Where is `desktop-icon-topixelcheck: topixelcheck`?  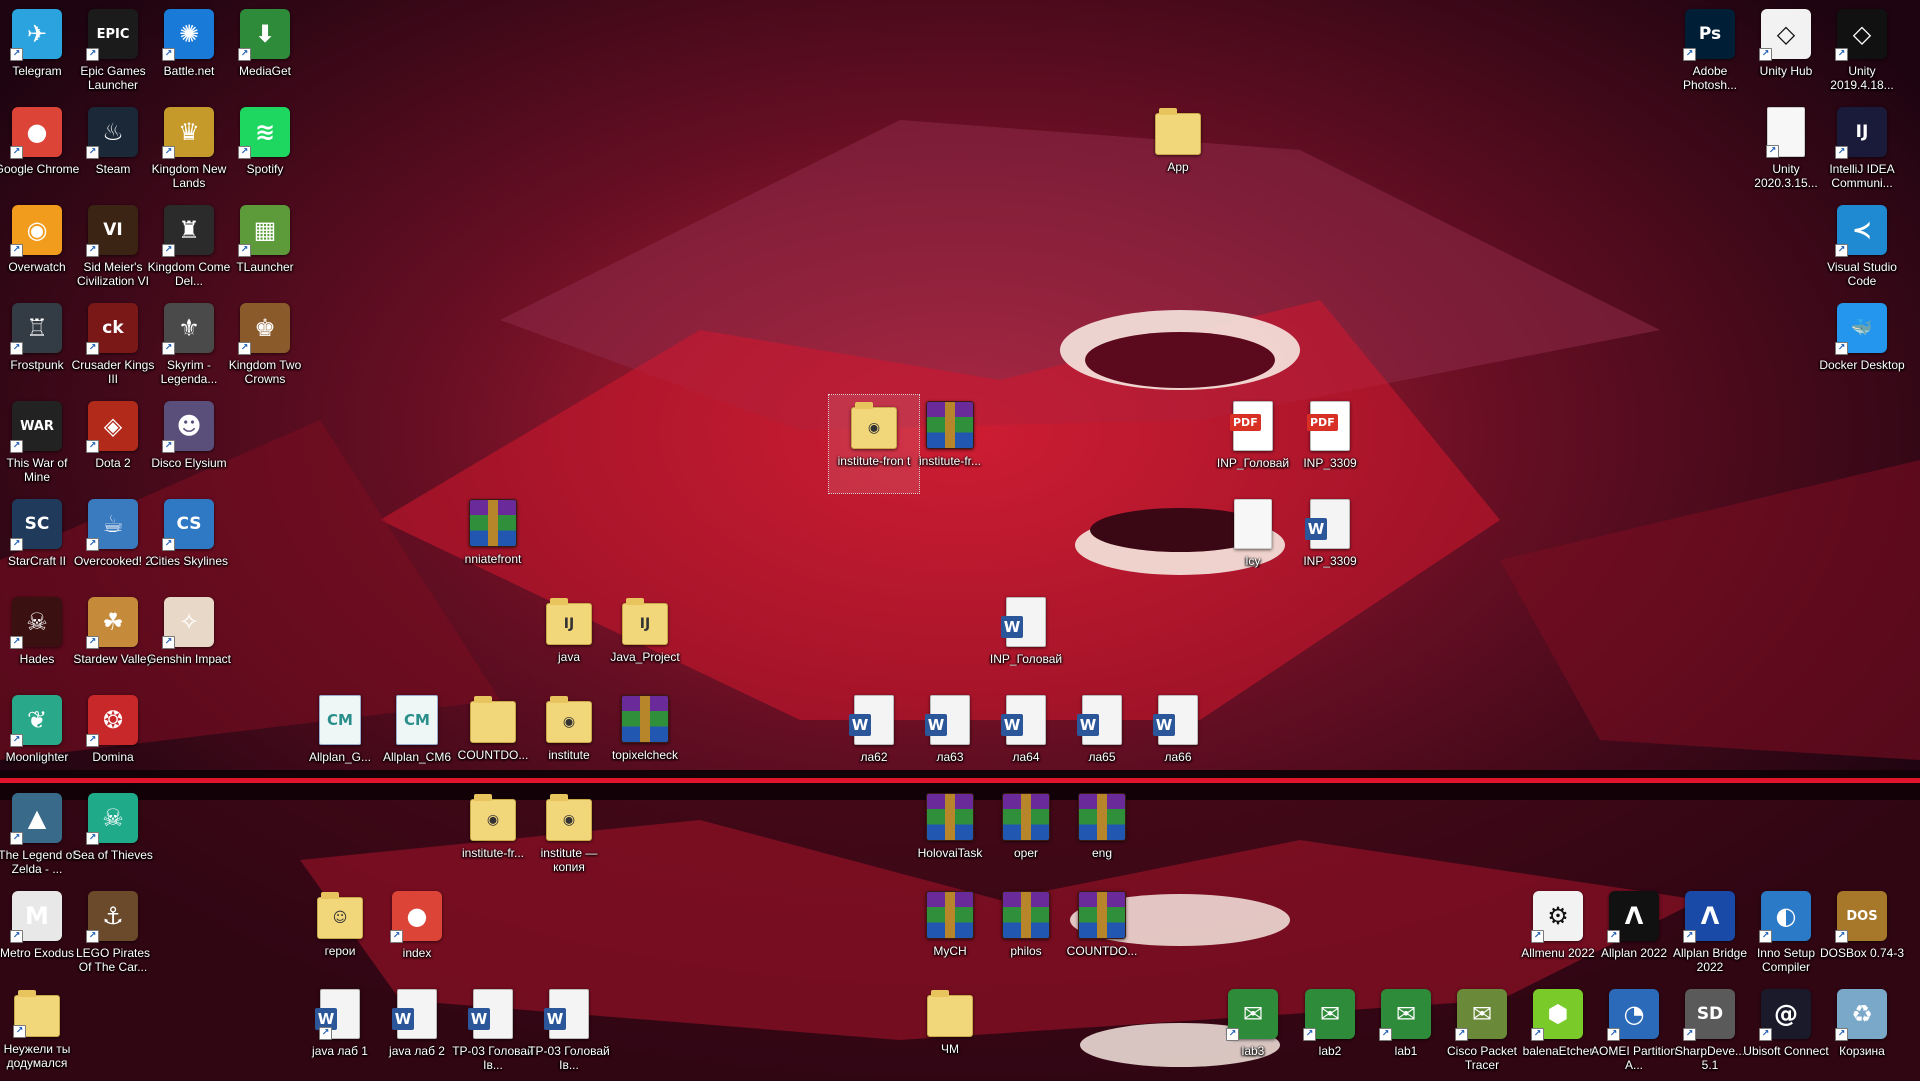
desktop-icon-topixelcheck: topixelcheck is located at coordinates (645, 738).